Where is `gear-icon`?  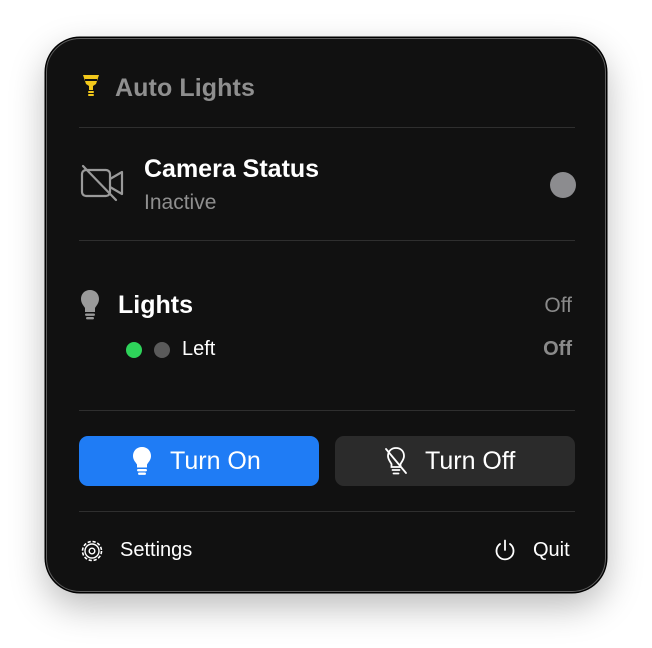
gear-icon is located at coordinates (92, 553).